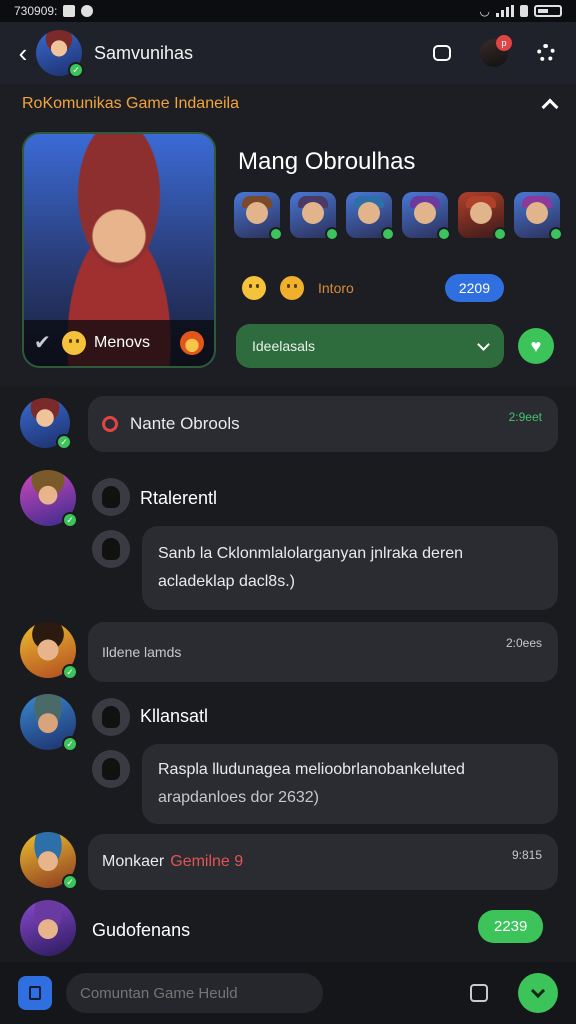 The width and height of the screenshot is (576, 1024). Describe the element at coordinates (131, 103) in the screenshot. I see `group-name: RoKomunikas Game Indaneila` at that location.